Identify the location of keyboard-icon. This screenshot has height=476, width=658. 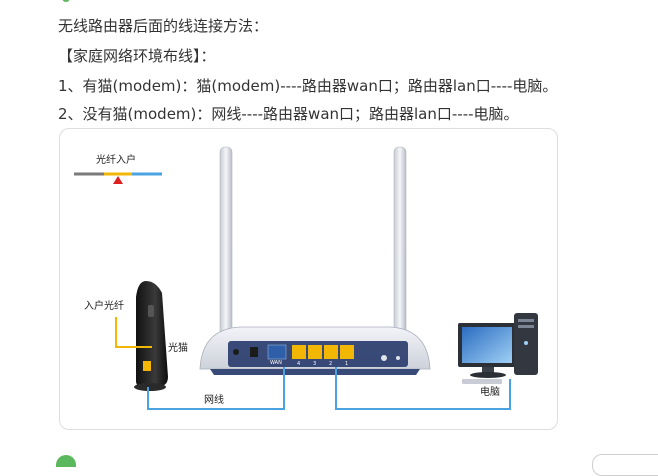
(482, 381).